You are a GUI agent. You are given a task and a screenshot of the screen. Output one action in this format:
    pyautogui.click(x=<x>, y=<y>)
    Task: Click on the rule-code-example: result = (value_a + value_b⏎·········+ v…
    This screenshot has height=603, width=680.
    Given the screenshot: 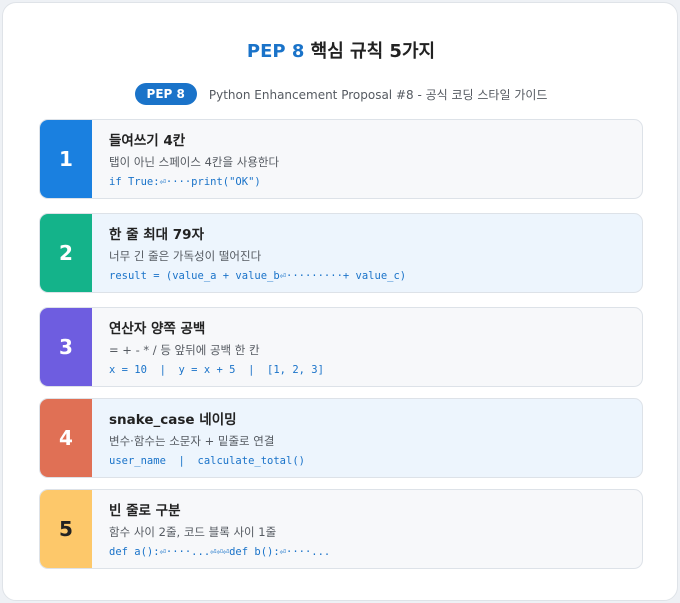 What is the action you would take?
    pyautogui.click(x=258, y=276)
    